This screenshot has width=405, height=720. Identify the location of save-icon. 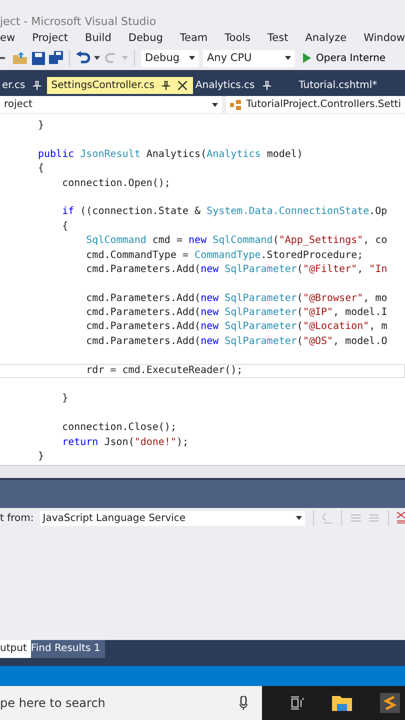
(38, 58).